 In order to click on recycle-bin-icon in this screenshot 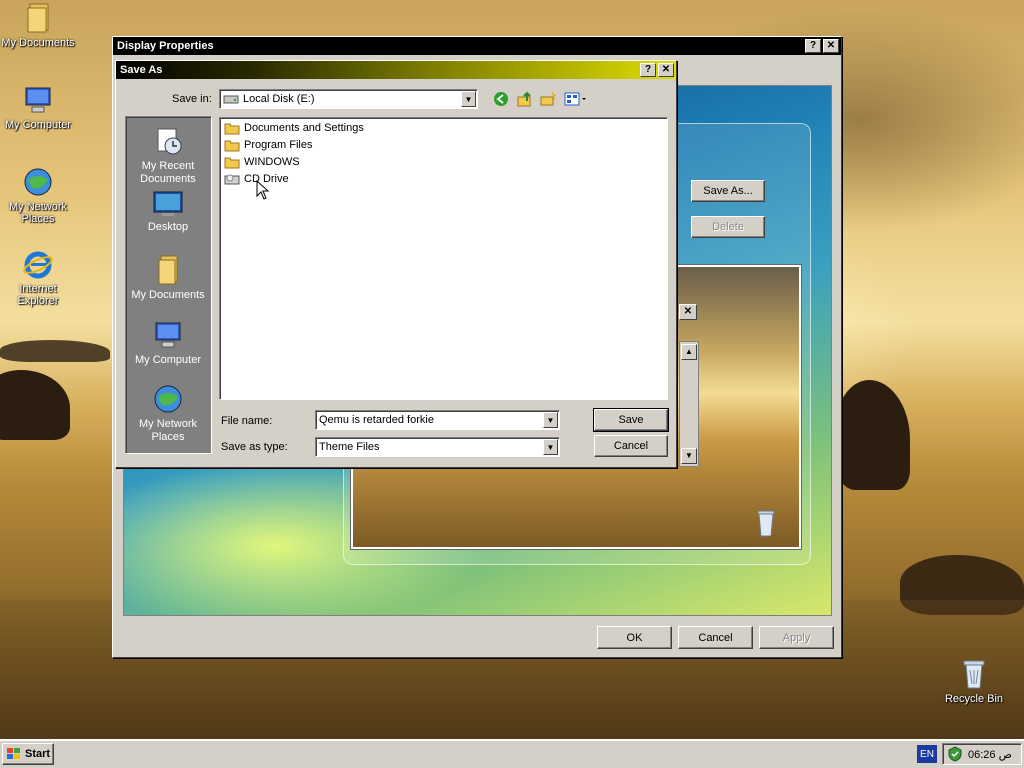, I will do `click(974, 674)`.